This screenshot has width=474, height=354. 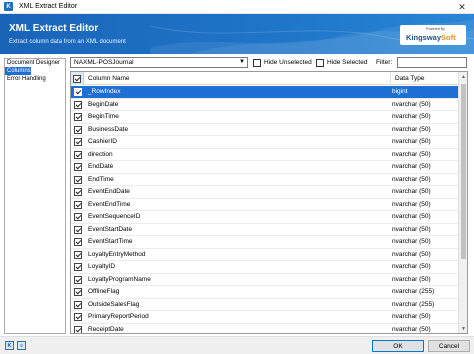 I want to click on column-name-cell: LoyaltyEntryMethod, so click(x=117, y=254).